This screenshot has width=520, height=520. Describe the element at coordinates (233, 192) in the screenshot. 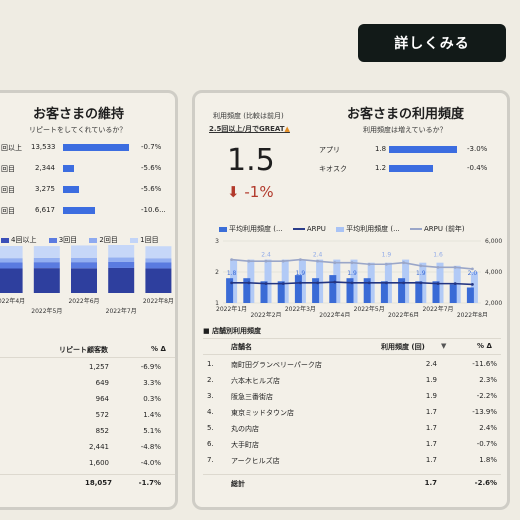

I see `arrow-down-icon: ⬇` at that location.